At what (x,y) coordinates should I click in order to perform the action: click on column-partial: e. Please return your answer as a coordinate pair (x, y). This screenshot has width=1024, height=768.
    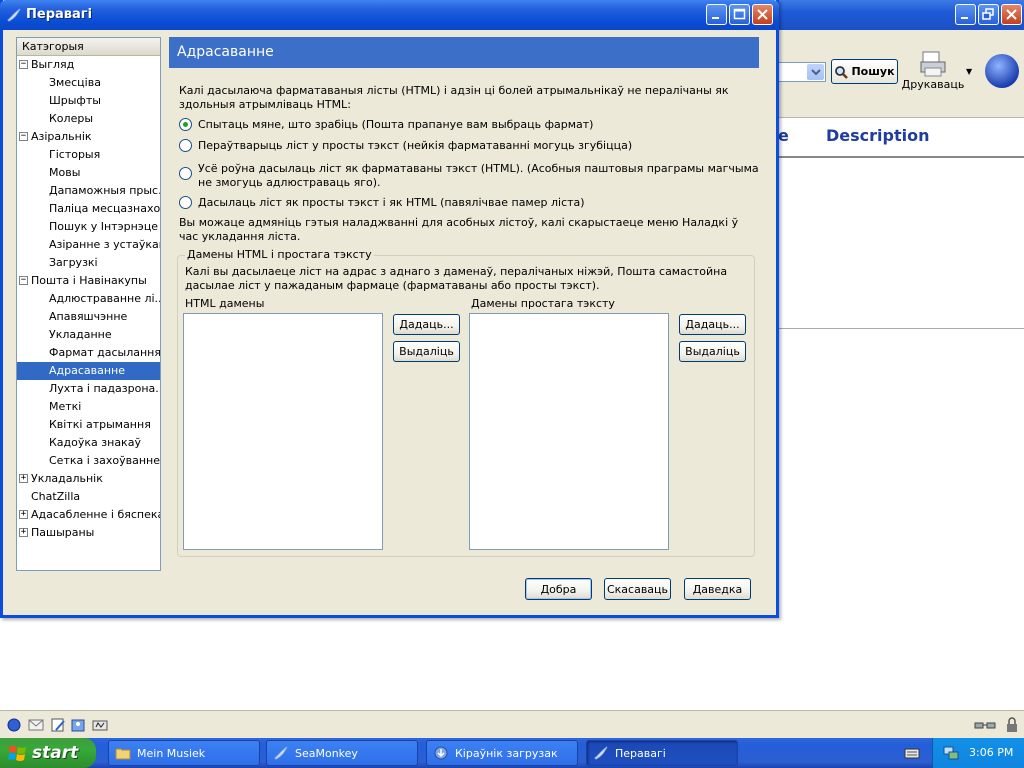
    Looking at the image, I should click on (783, 135).